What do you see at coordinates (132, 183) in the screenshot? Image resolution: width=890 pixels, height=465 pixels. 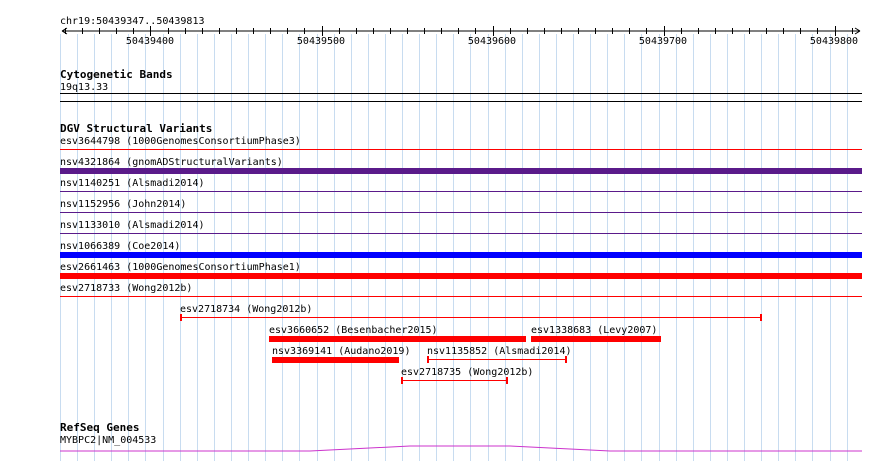 I see `feature-label: nsv1140251 (Alsmadi2014)` at bounding box center [132, 183].